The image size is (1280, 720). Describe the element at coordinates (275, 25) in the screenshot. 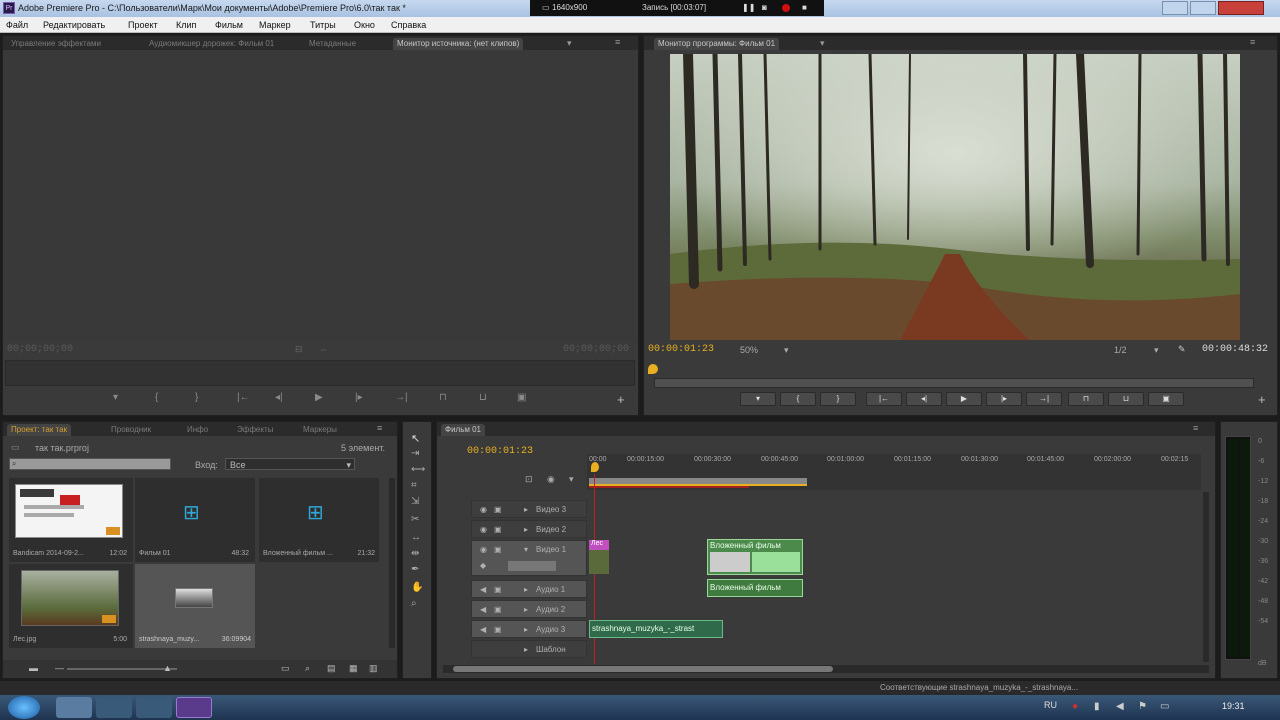

I see `menu-item-marker: Маркер` at that location.